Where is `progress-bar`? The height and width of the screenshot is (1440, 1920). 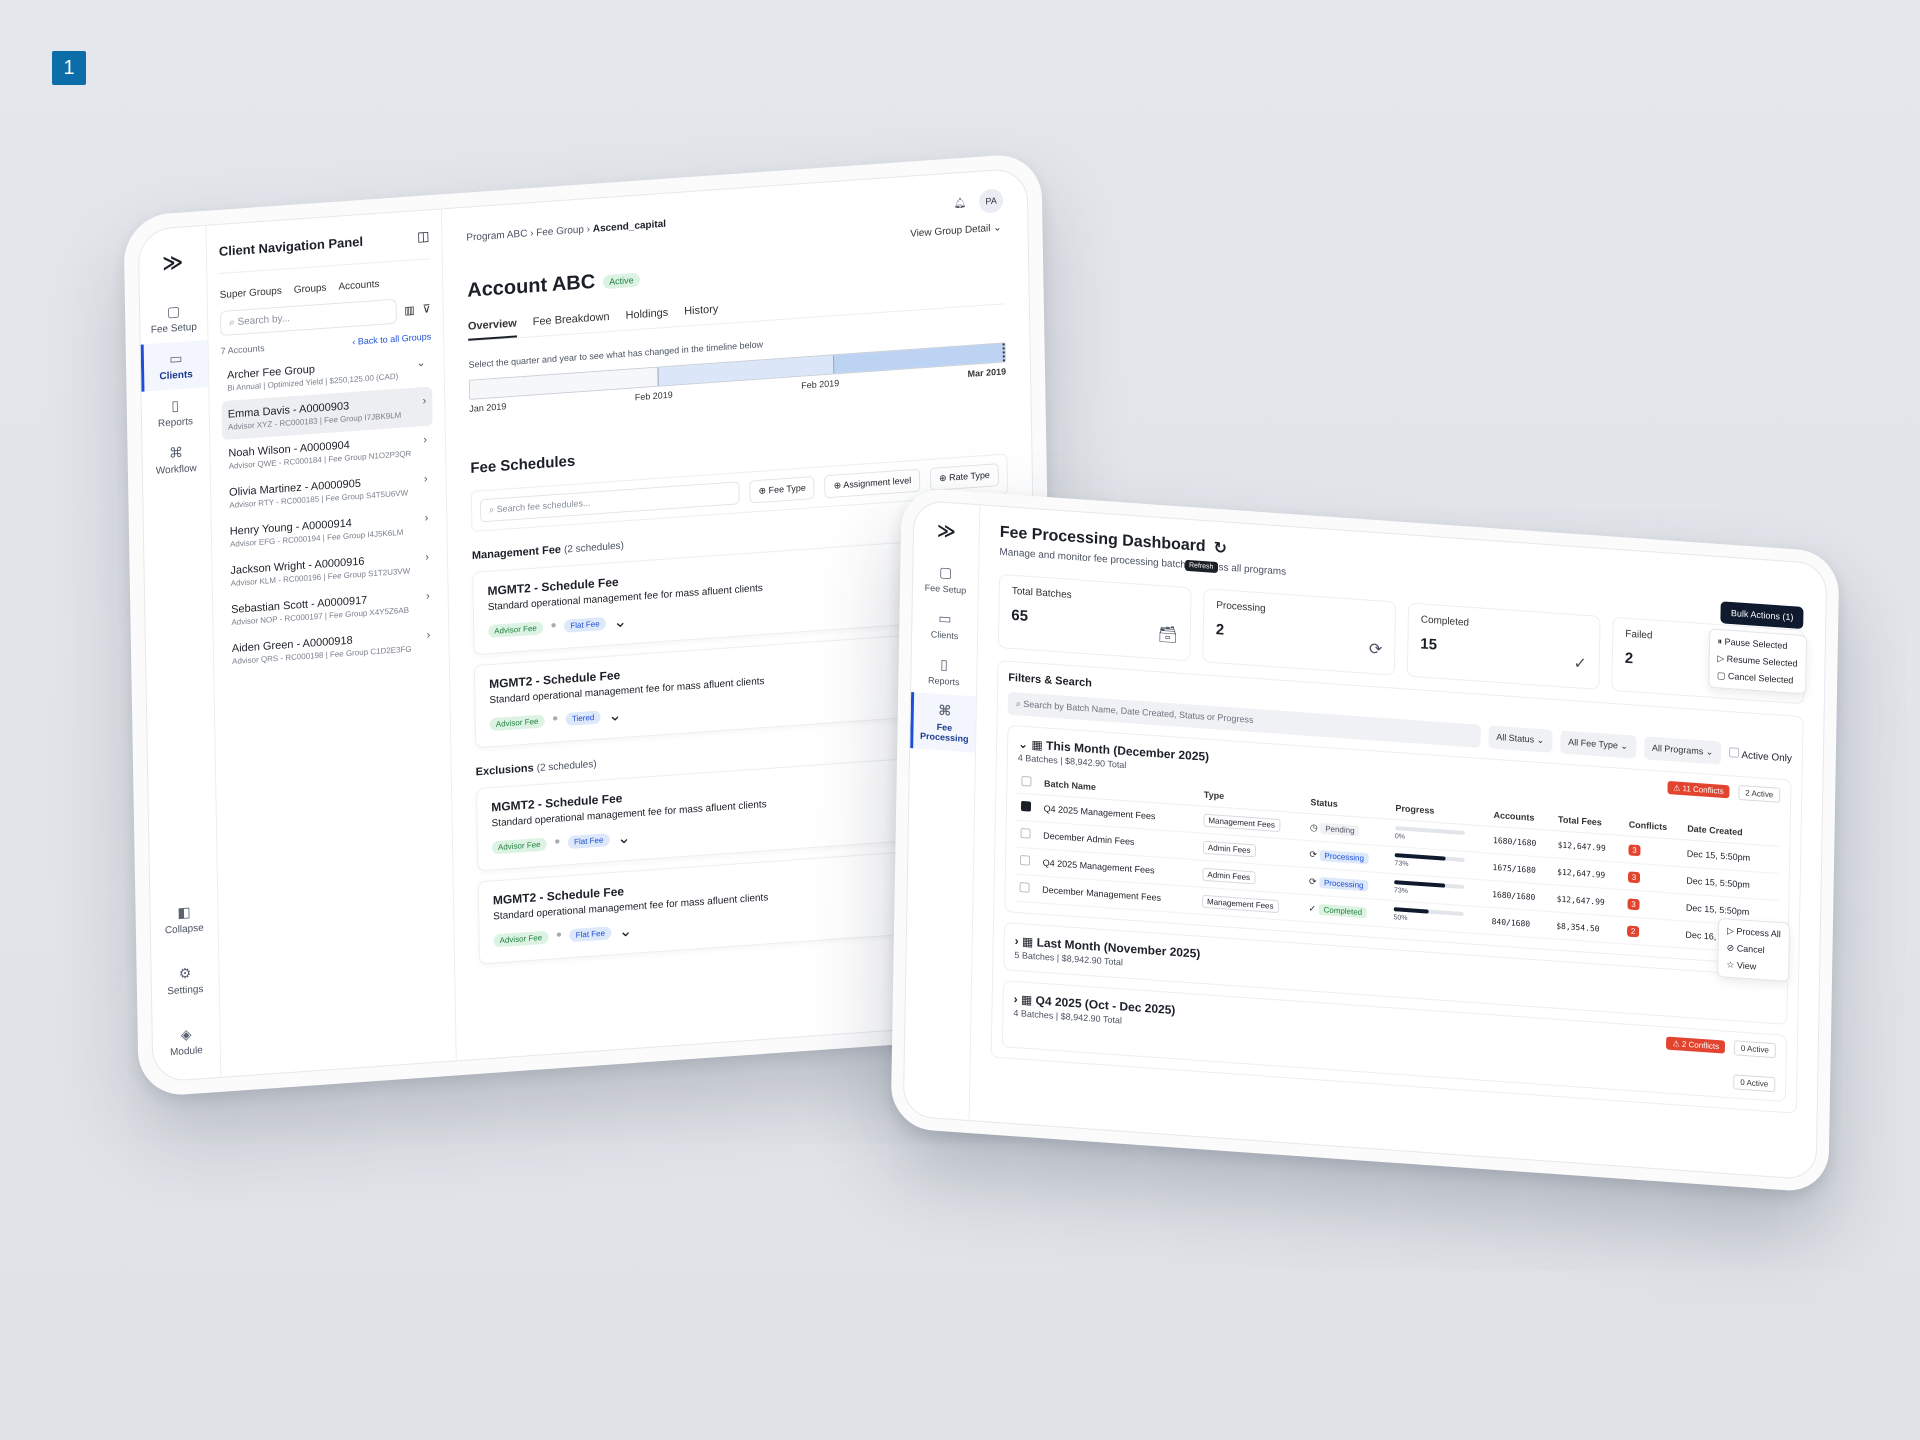 progress-bar is located at coordinates (1430, 830).